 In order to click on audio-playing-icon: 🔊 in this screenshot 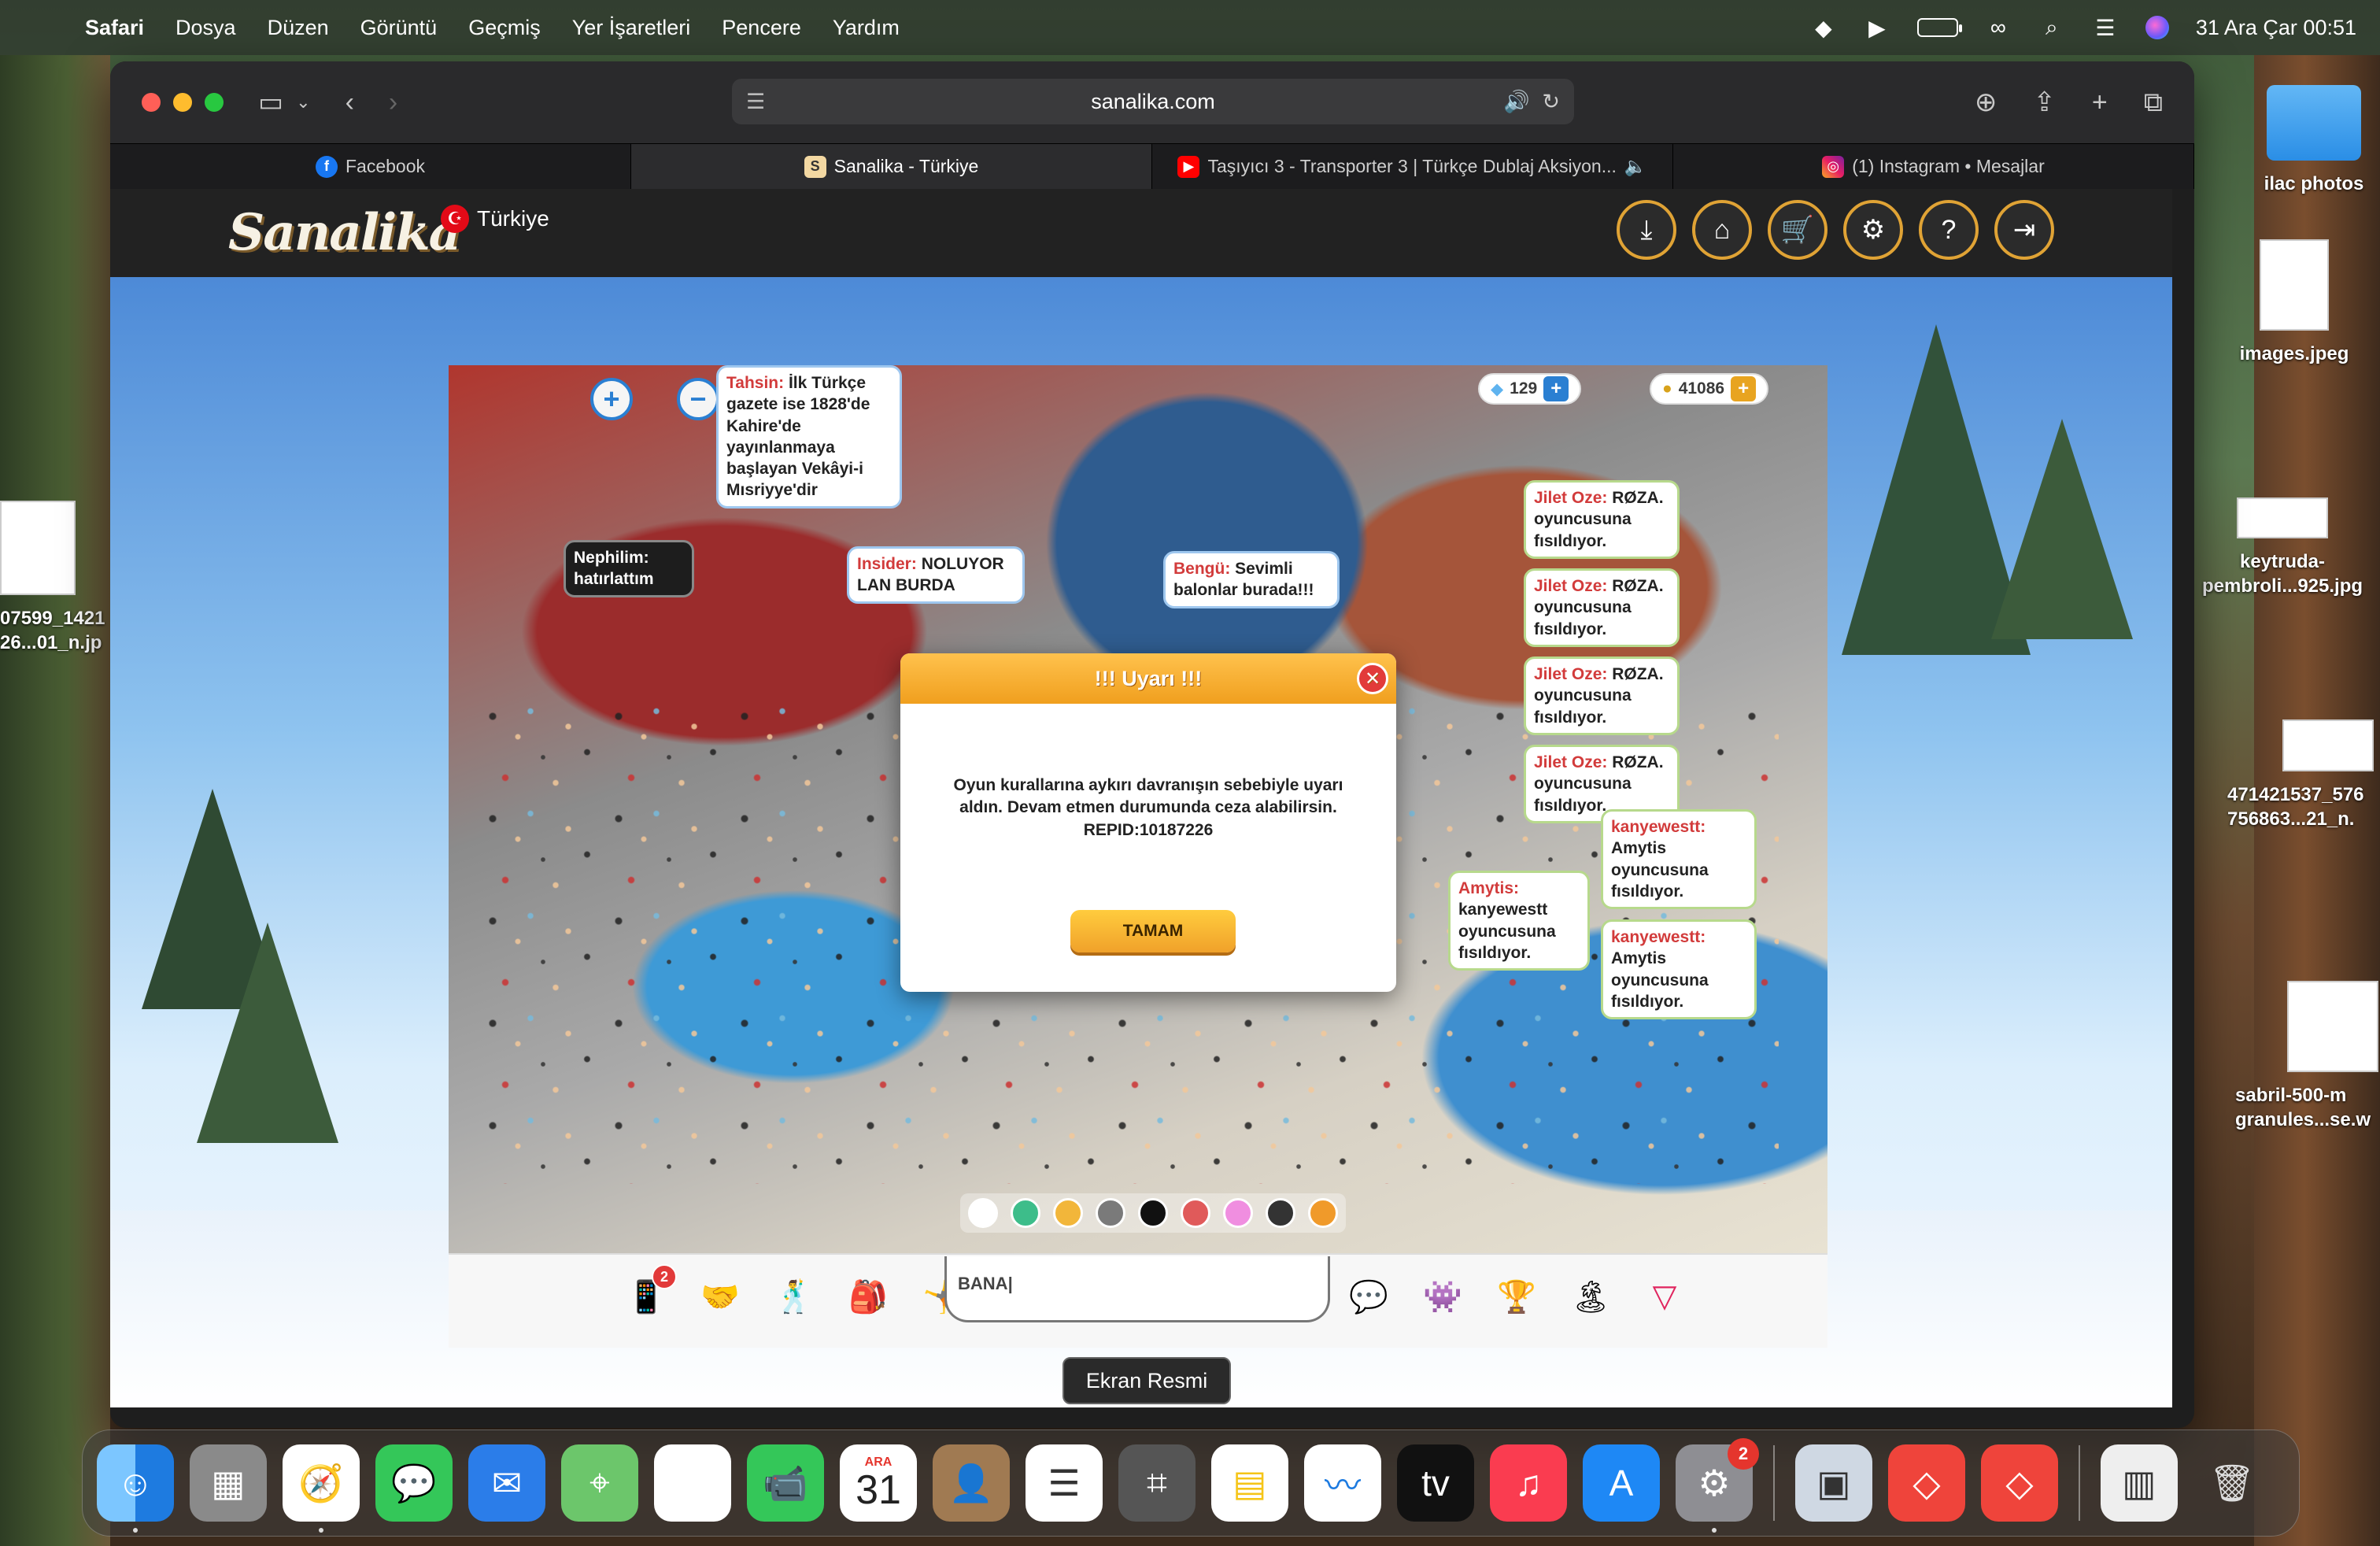, I will do `click(1516, 101)`.